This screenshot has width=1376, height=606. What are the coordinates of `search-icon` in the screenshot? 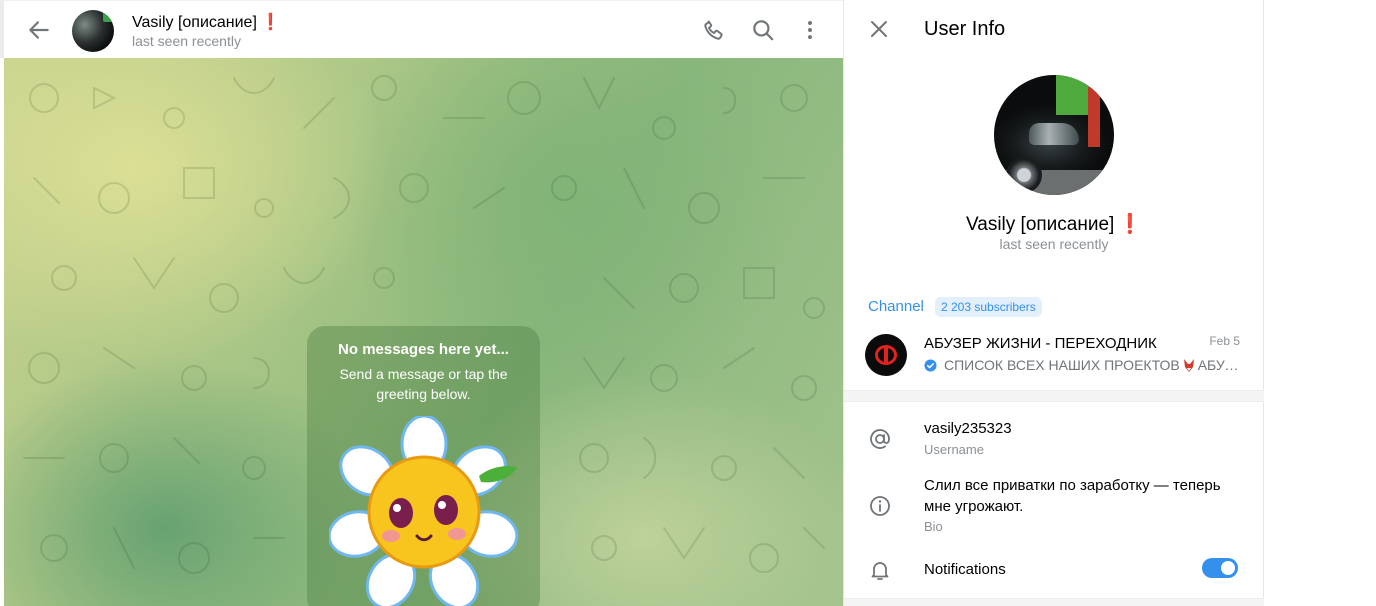 It's located at (763, 30).